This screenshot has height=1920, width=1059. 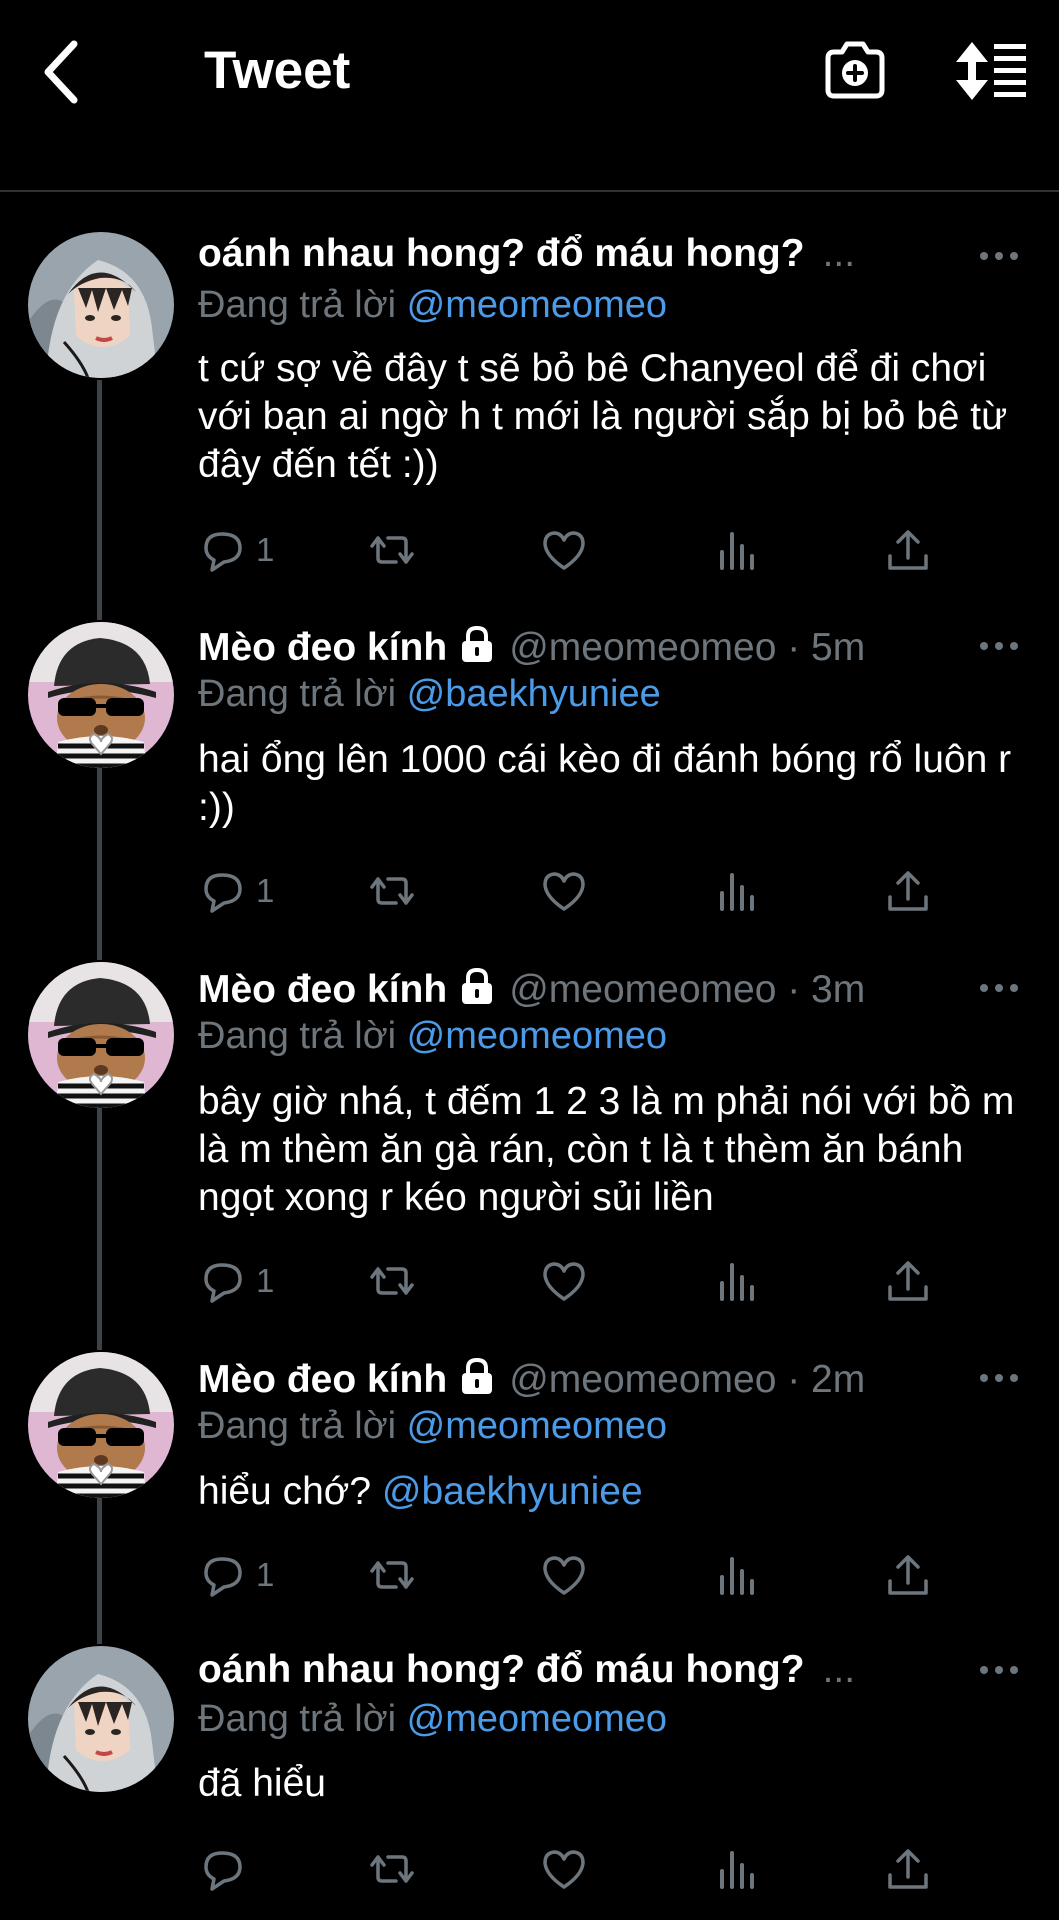 What do you see at coordinates (277, 70) in the screenshot?
I see `page-title: Tweet` at bounding box center [277, 70].